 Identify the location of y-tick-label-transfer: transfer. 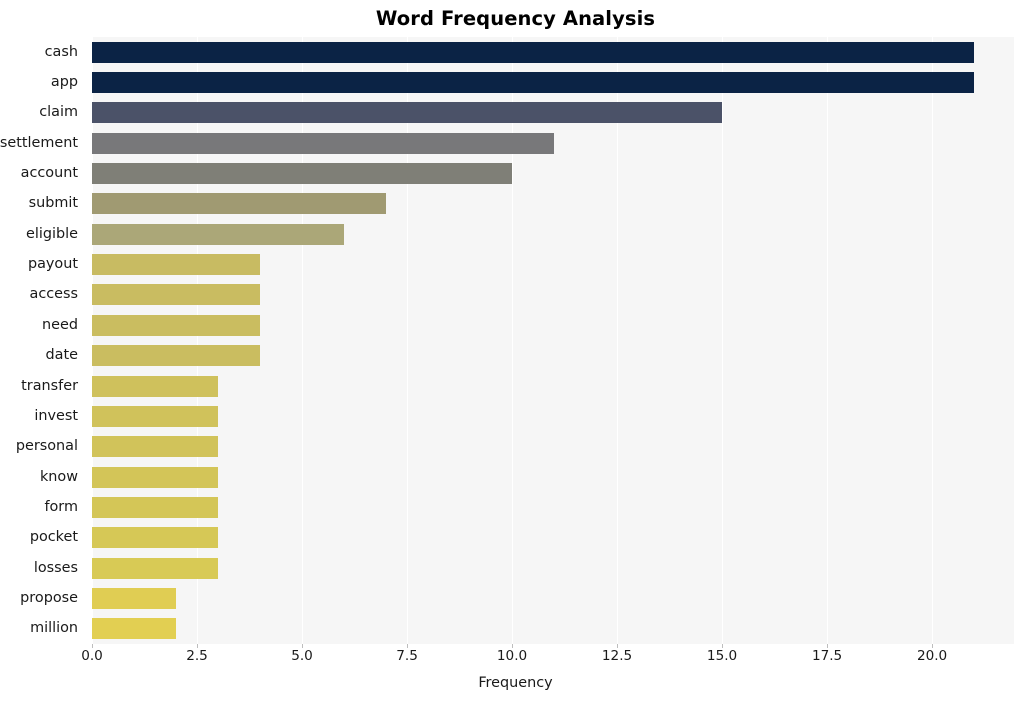
(49, 385).